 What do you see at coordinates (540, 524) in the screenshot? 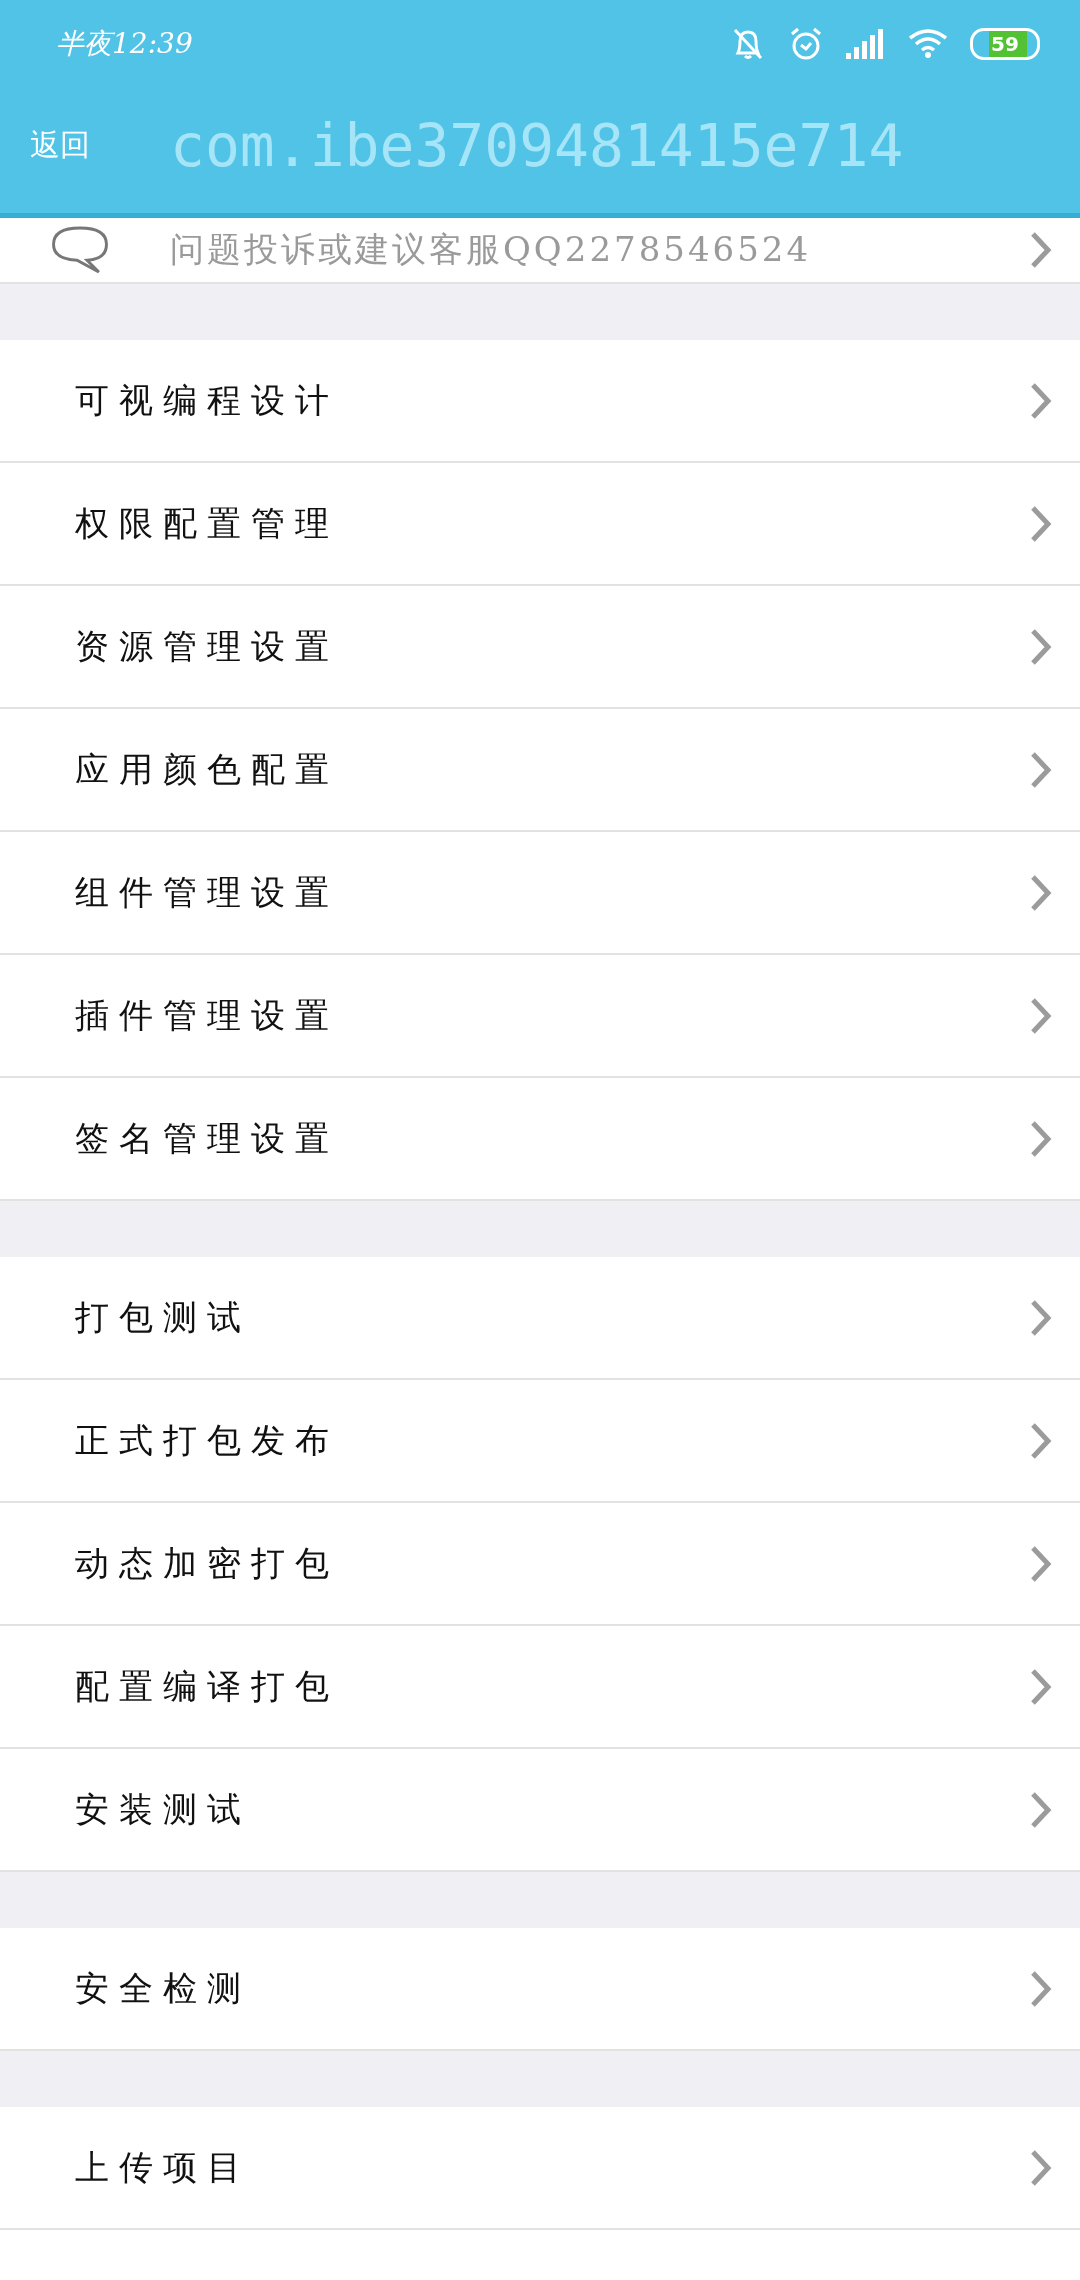
I see `list-row: 权限配置管理` at bounding box center [540, 524].